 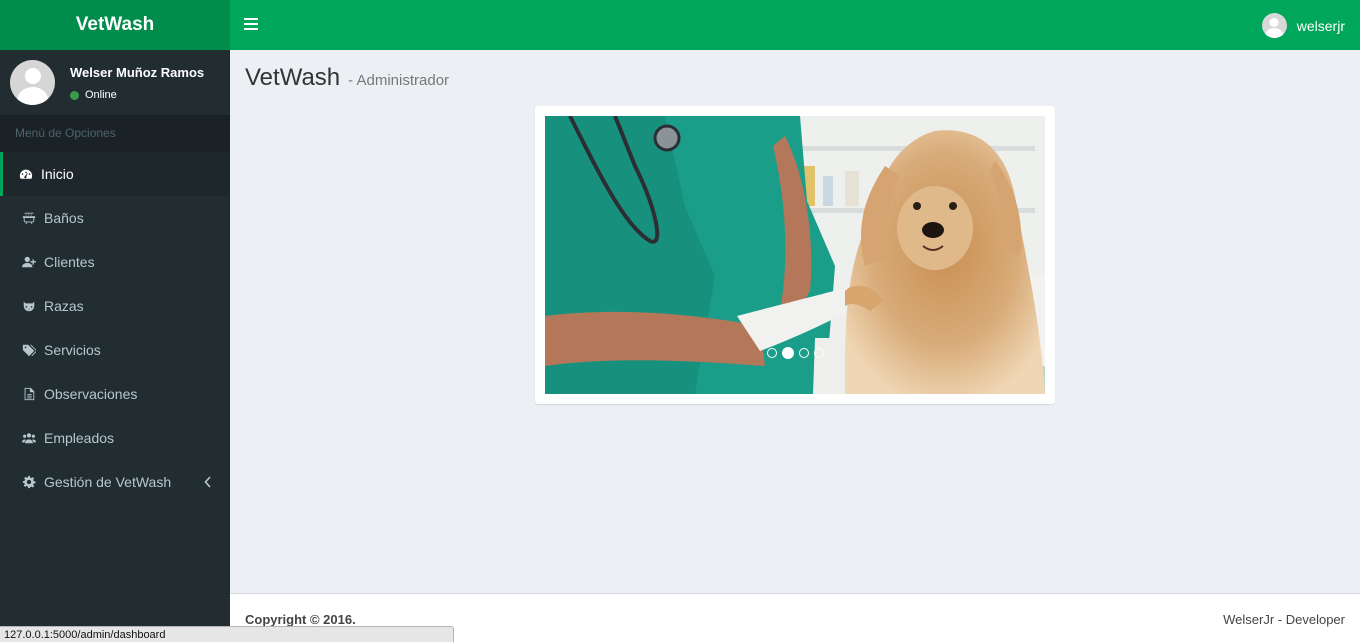 I want to click on user-menu: welserjr, so click(x=1303, y=25).